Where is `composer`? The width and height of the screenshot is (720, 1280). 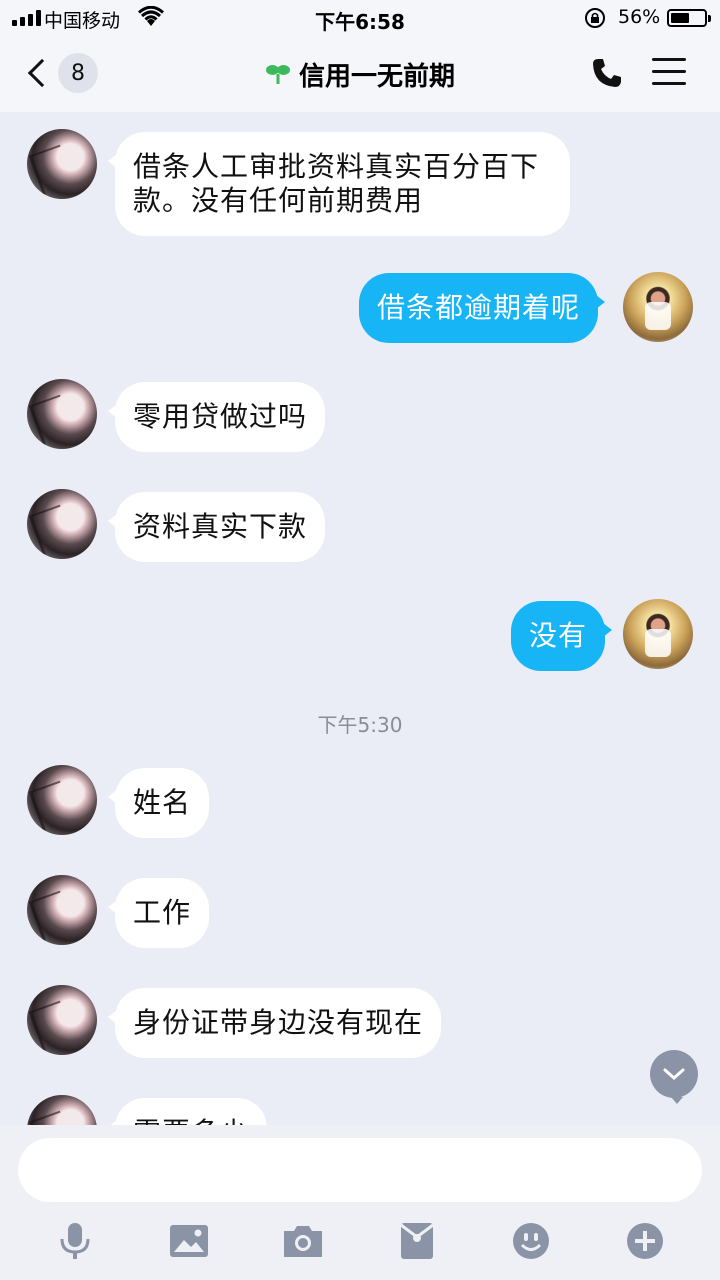 composer is located at coordinates (360, 1202).